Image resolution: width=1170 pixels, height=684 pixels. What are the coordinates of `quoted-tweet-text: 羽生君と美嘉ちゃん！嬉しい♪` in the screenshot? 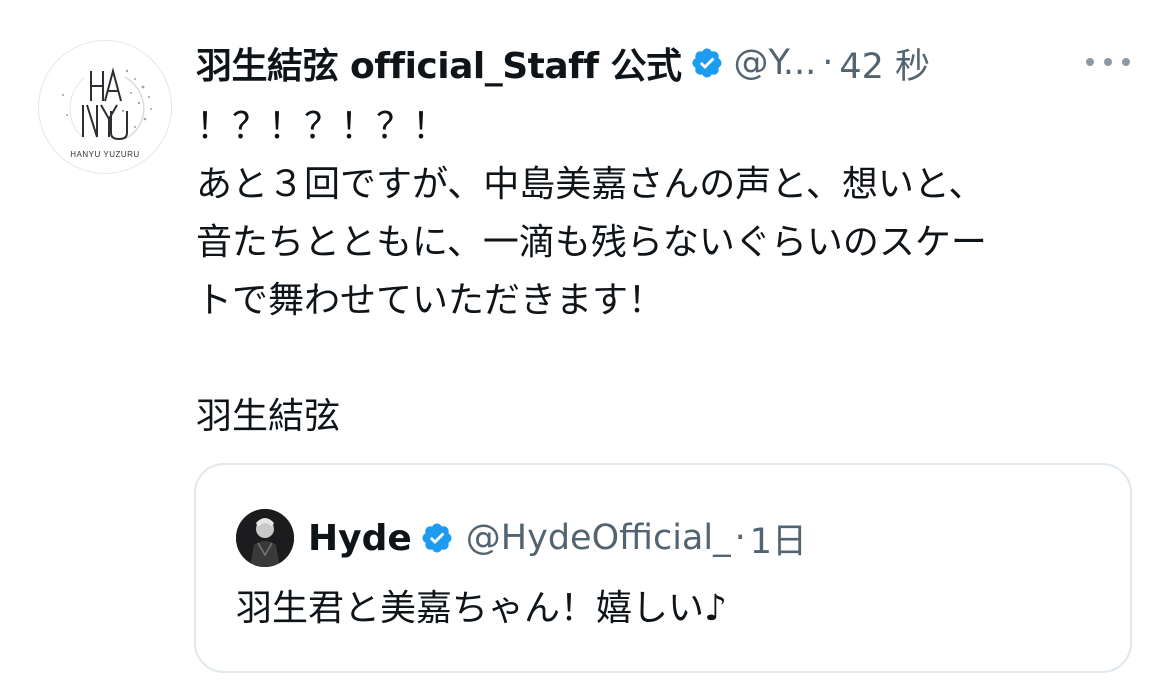 It's located at (481, 608).